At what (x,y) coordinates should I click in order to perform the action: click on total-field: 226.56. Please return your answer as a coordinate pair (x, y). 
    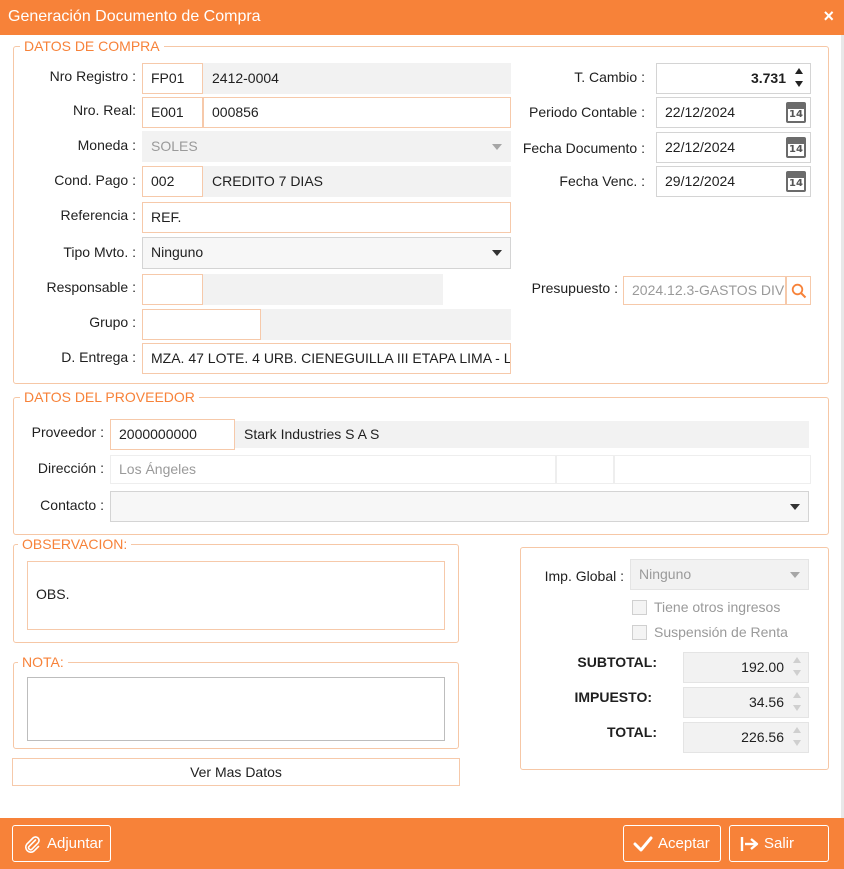
    Looking at the image, I should click on (746, 737).